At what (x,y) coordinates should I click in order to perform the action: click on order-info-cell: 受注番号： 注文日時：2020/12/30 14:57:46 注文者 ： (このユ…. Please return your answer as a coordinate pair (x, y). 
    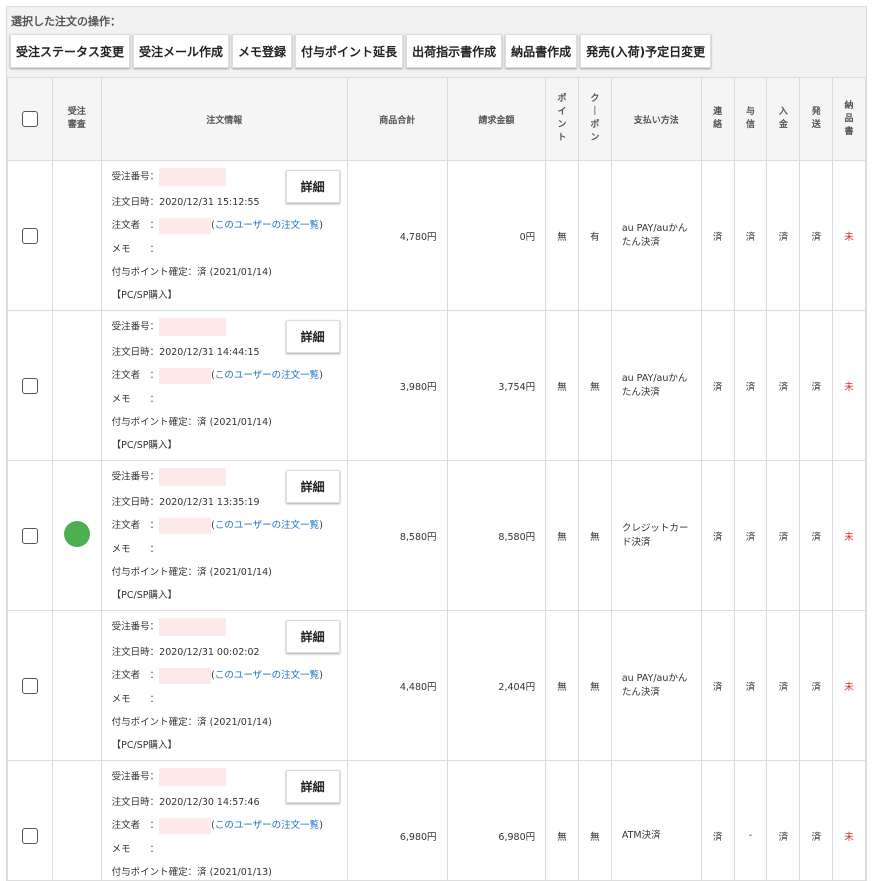
    Looking at the image, I should click on (224, 820).